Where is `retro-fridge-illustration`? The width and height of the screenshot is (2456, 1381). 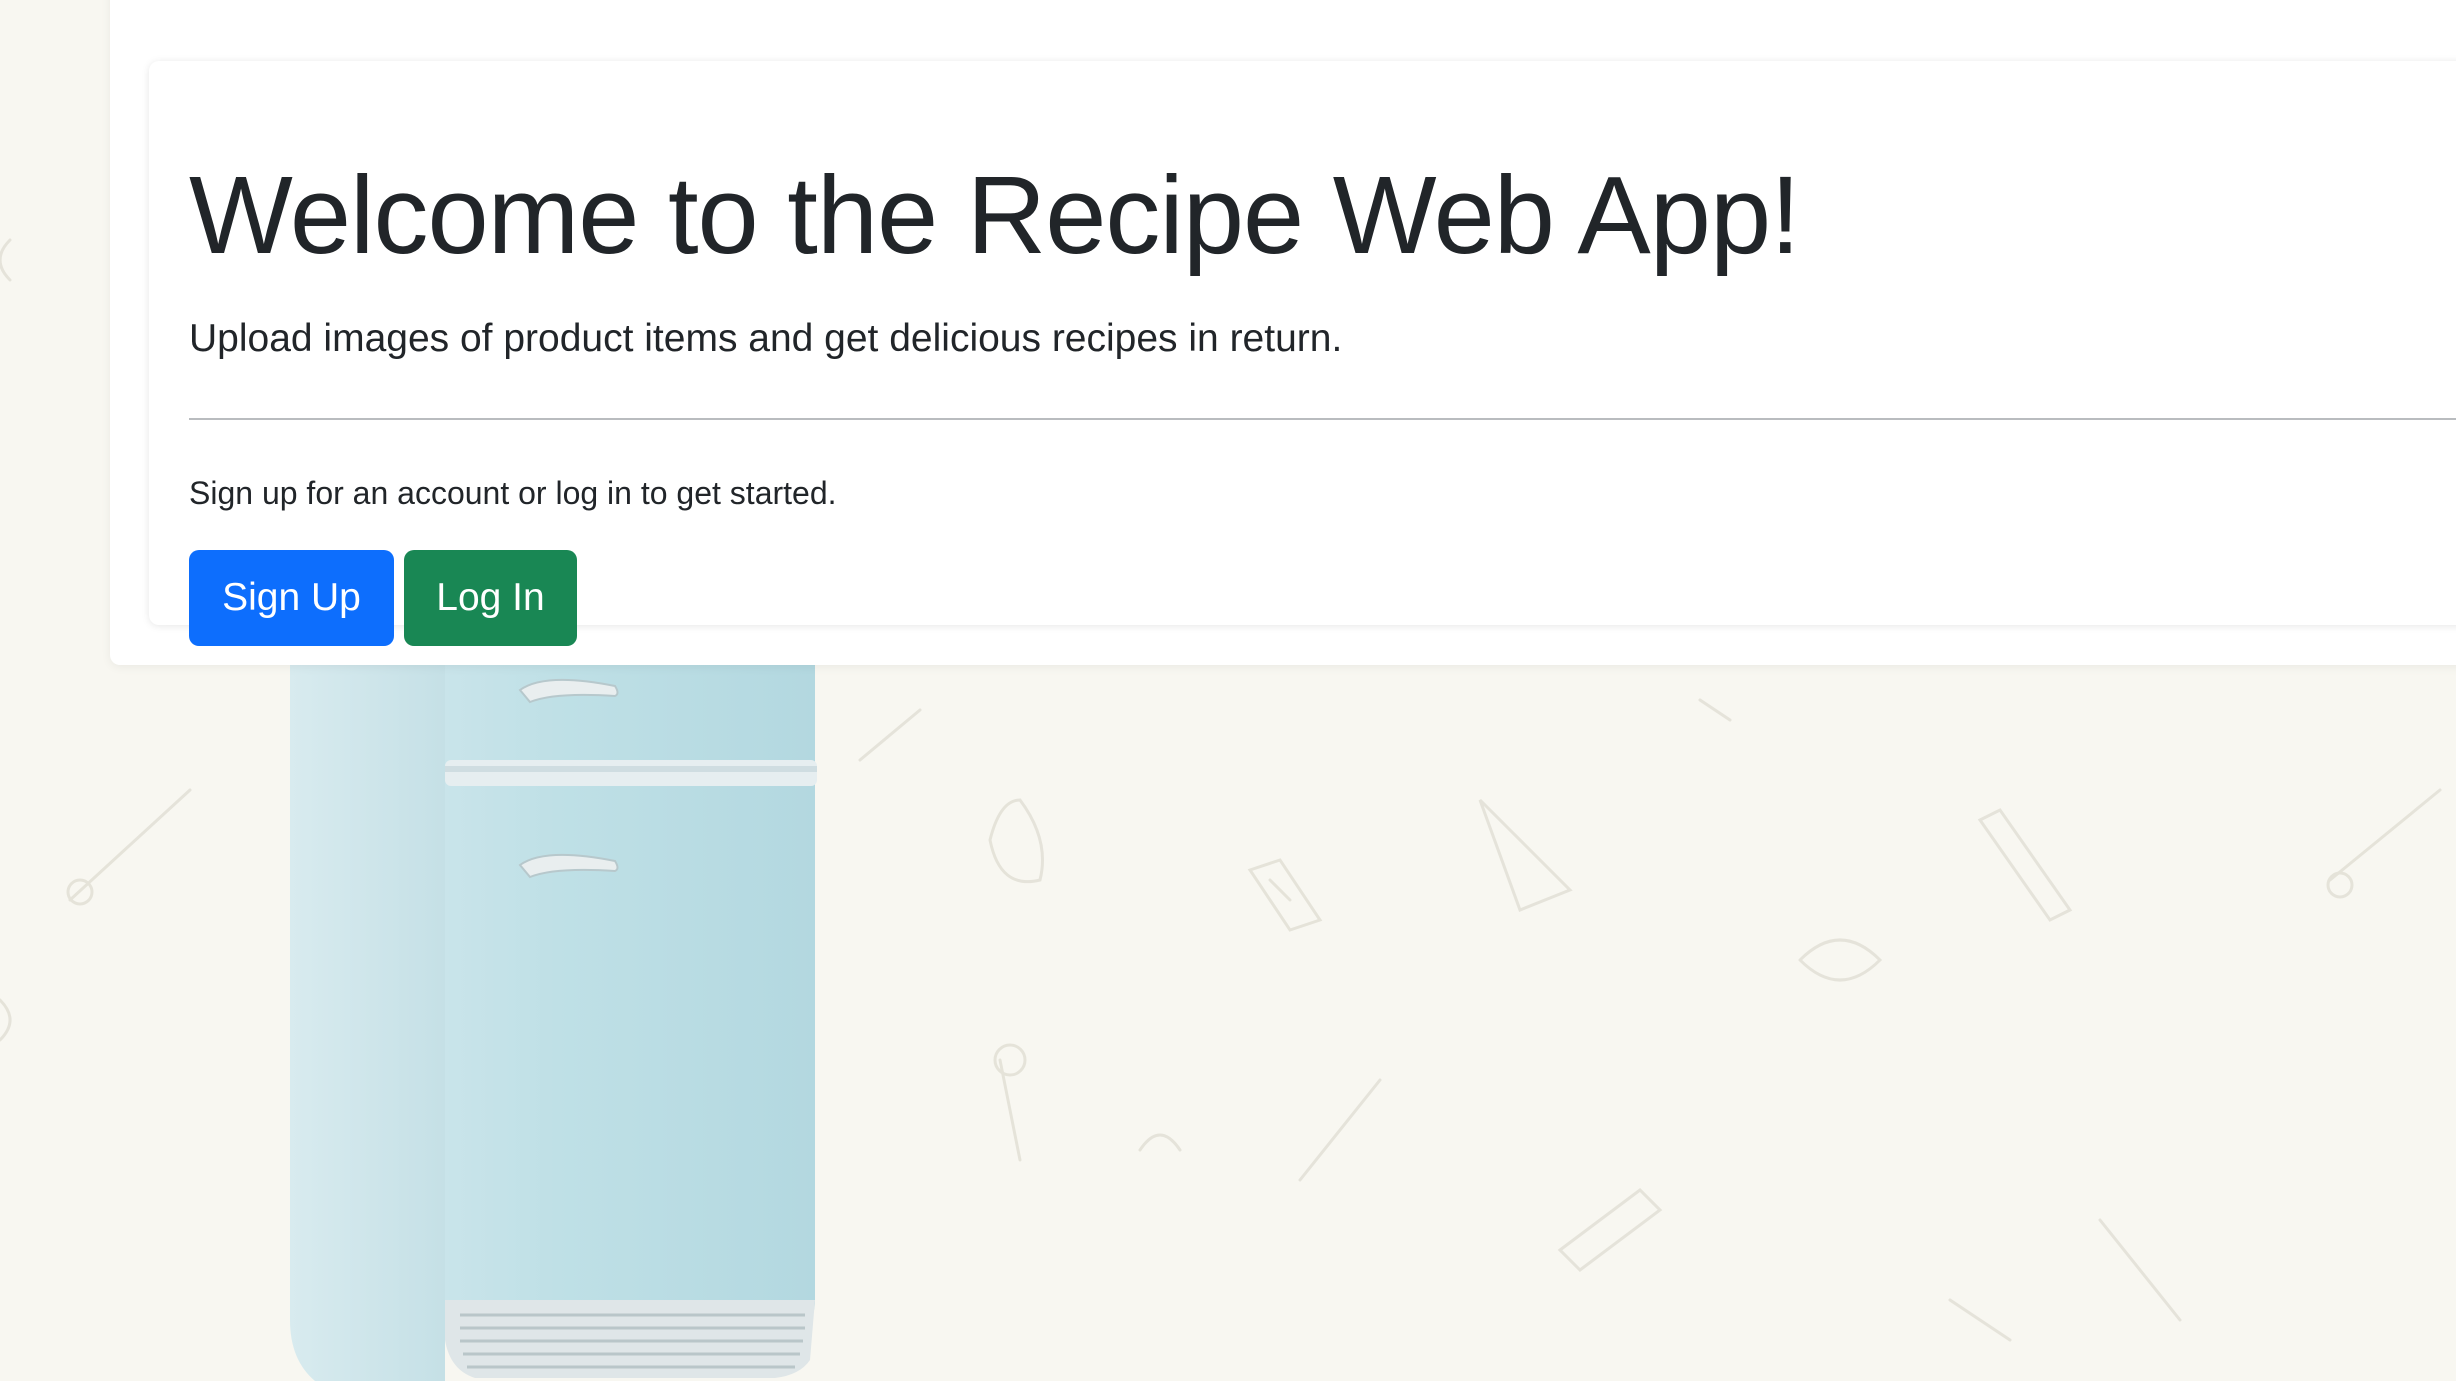 retro-fridge-illustration is located at coordinates (553, 990).